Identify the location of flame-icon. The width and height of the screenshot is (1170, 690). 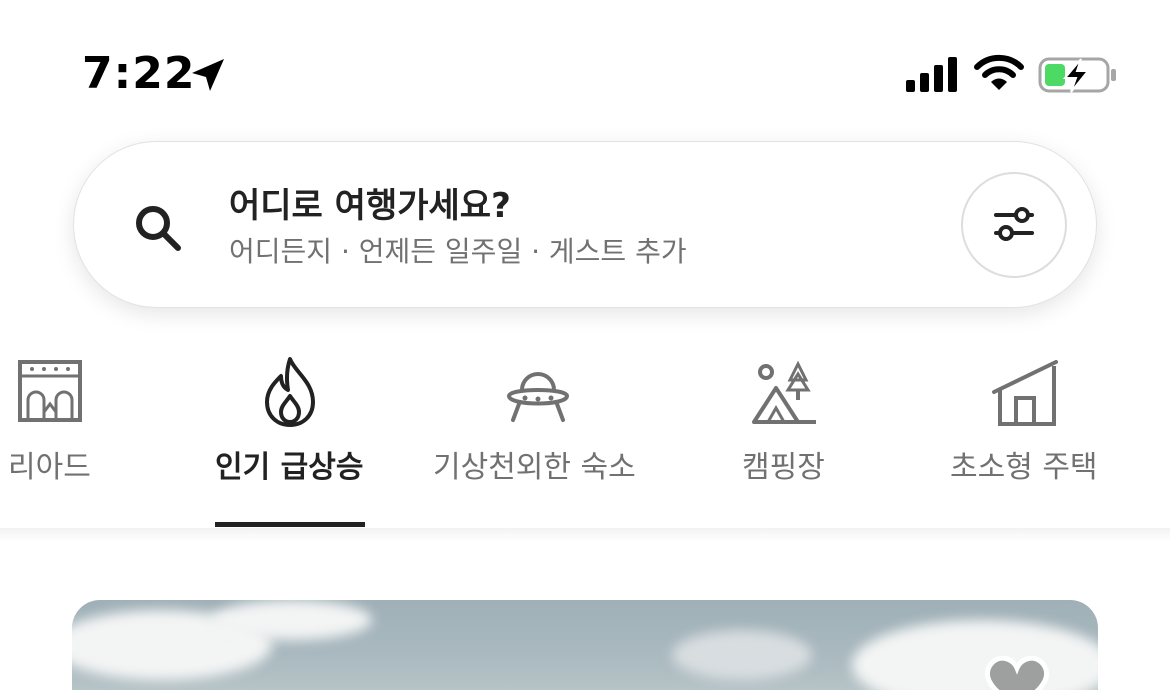
(290, 392).